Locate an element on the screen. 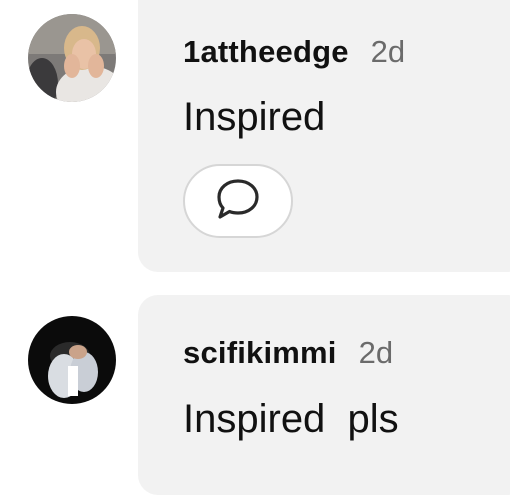  comment-header: scifikimmi 2d is located at coordinates (288, 353).